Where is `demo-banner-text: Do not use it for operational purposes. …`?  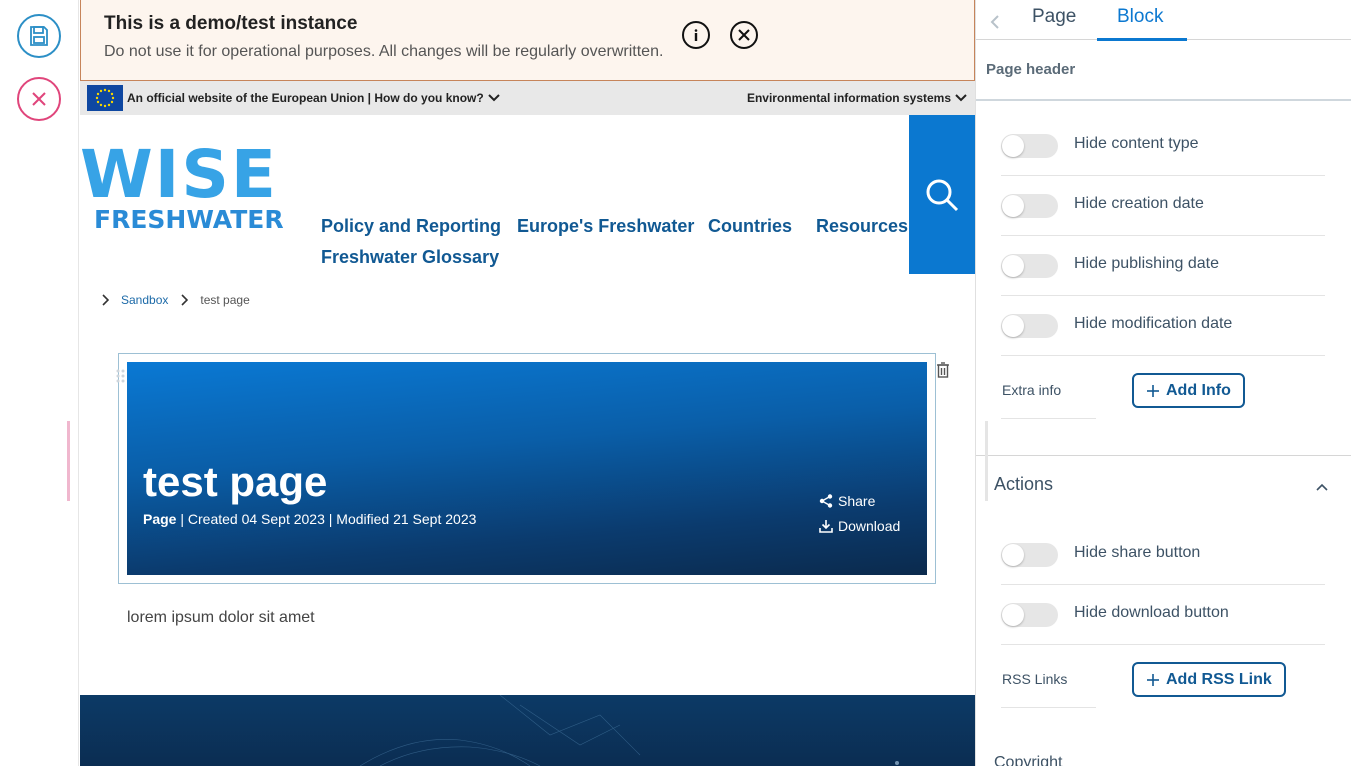 demo-banner-text: Do not use it for operational purposes. … is located at coordinates (384, 51).